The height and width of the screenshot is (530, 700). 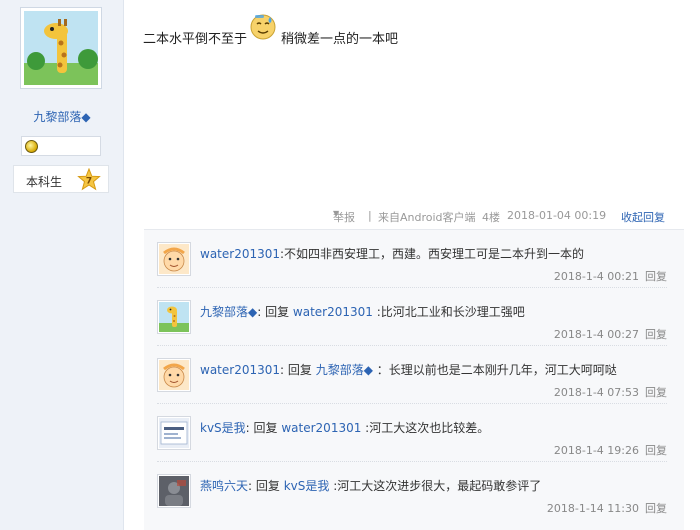 I want to click on chevron-down-icon: ▼, so click(x=336, y=213).